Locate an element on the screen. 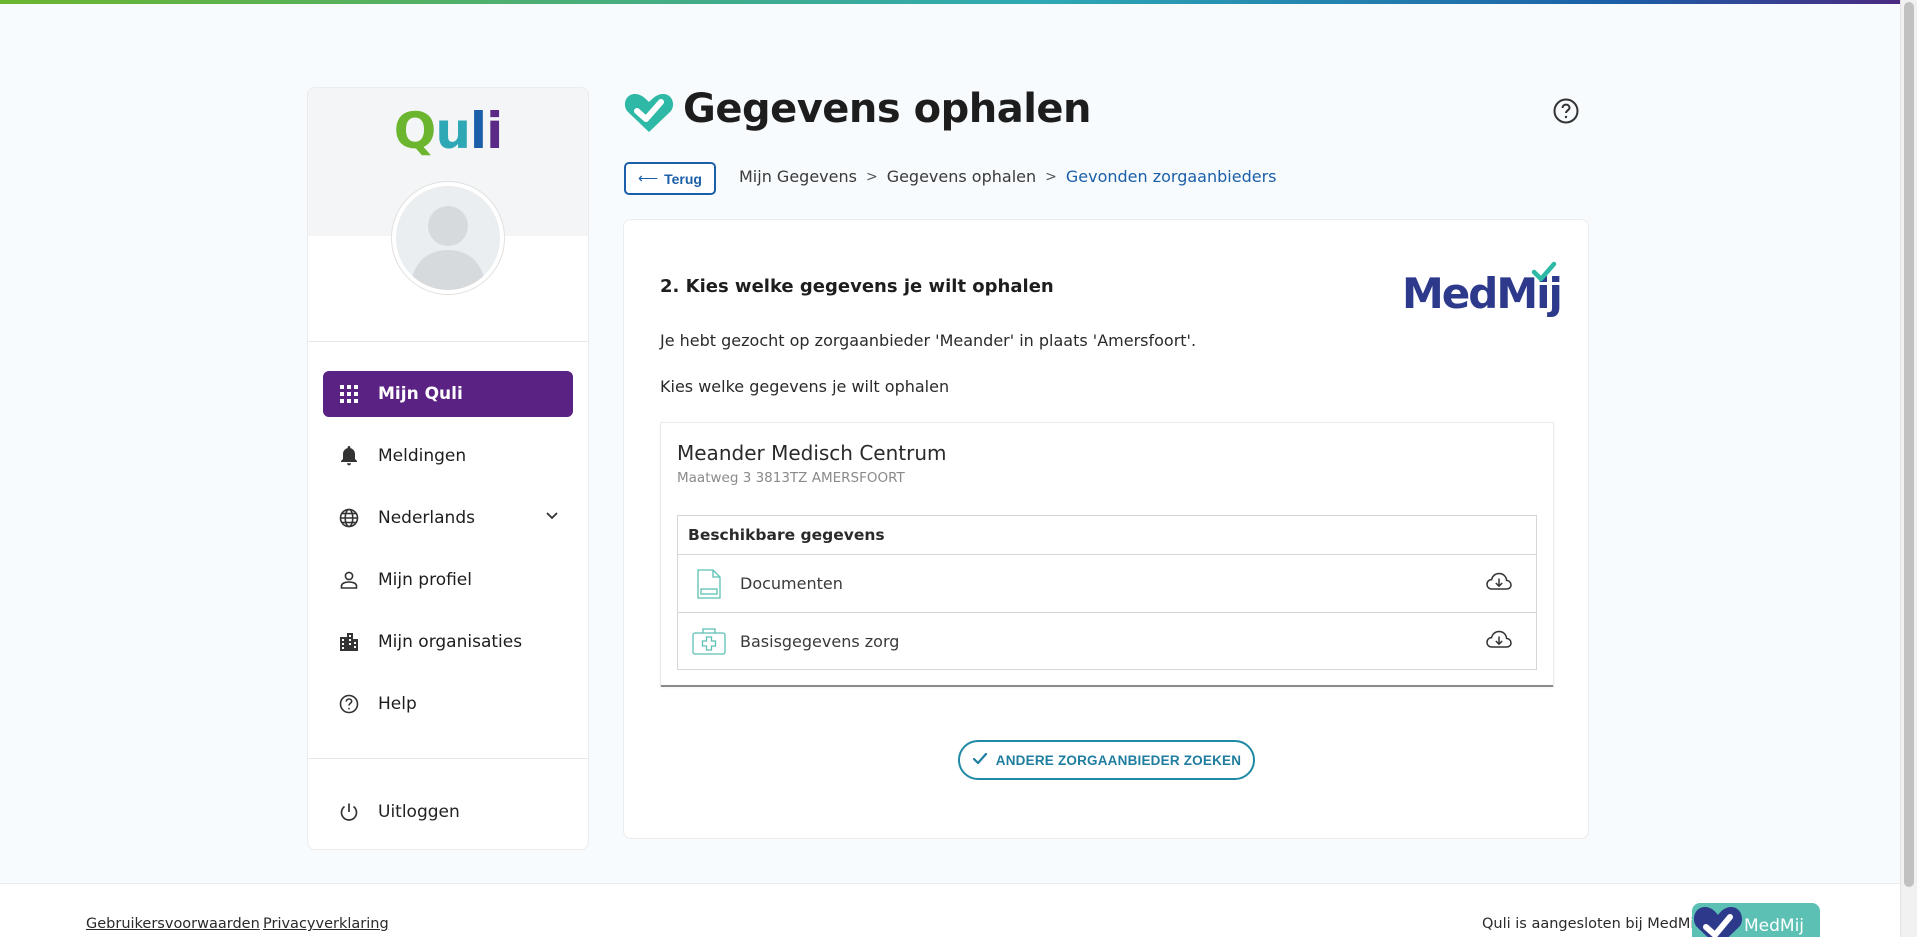  terms-link: Gebruikersvoorwaarden is located at coordinates (173, 924).